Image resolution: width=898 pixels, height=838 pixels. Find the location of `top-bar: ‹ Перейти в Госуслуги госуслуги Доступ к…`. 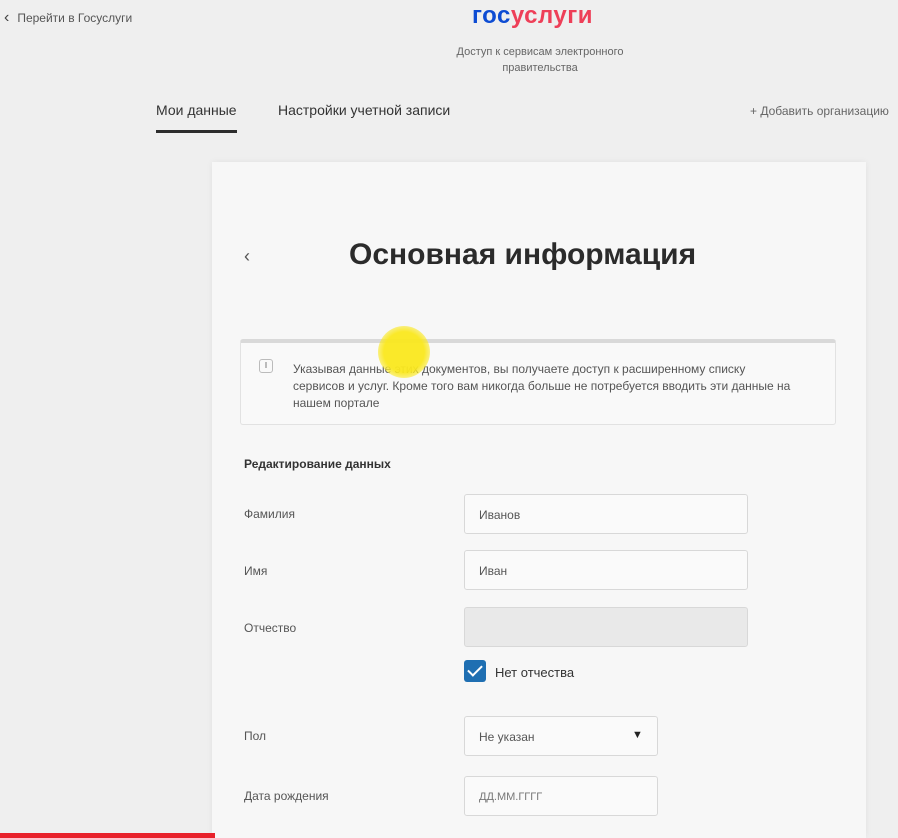

top-bar: ‹ Перейти в Госуслуги госуслуги Доступ к… is located at coordinates (449, 45).